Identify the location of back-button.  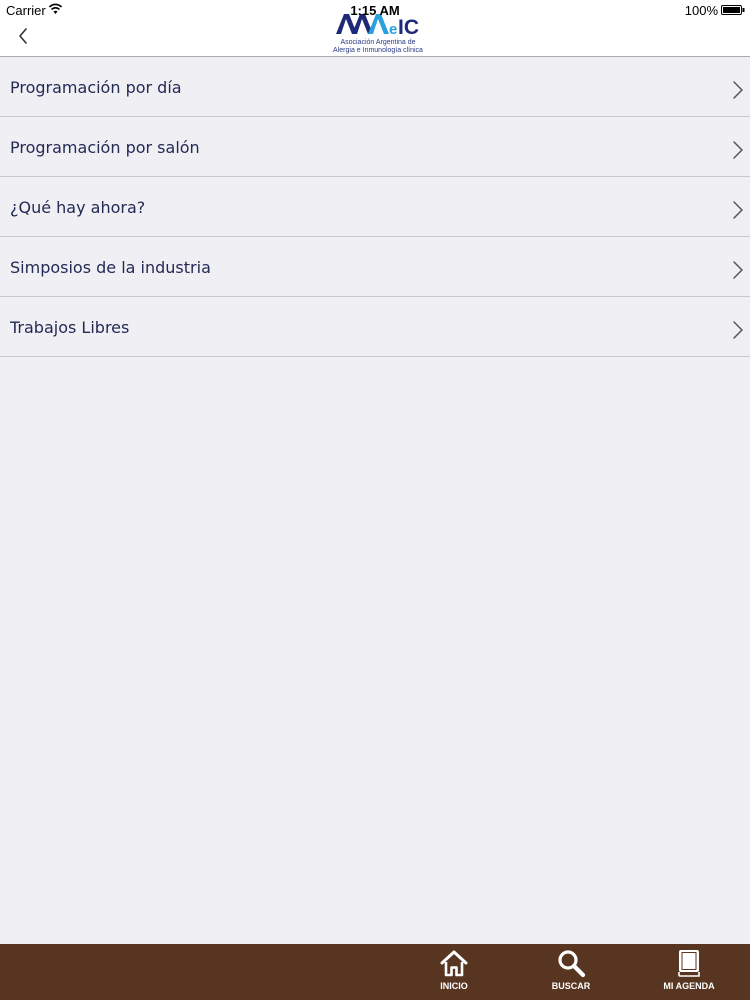
(25, 36).